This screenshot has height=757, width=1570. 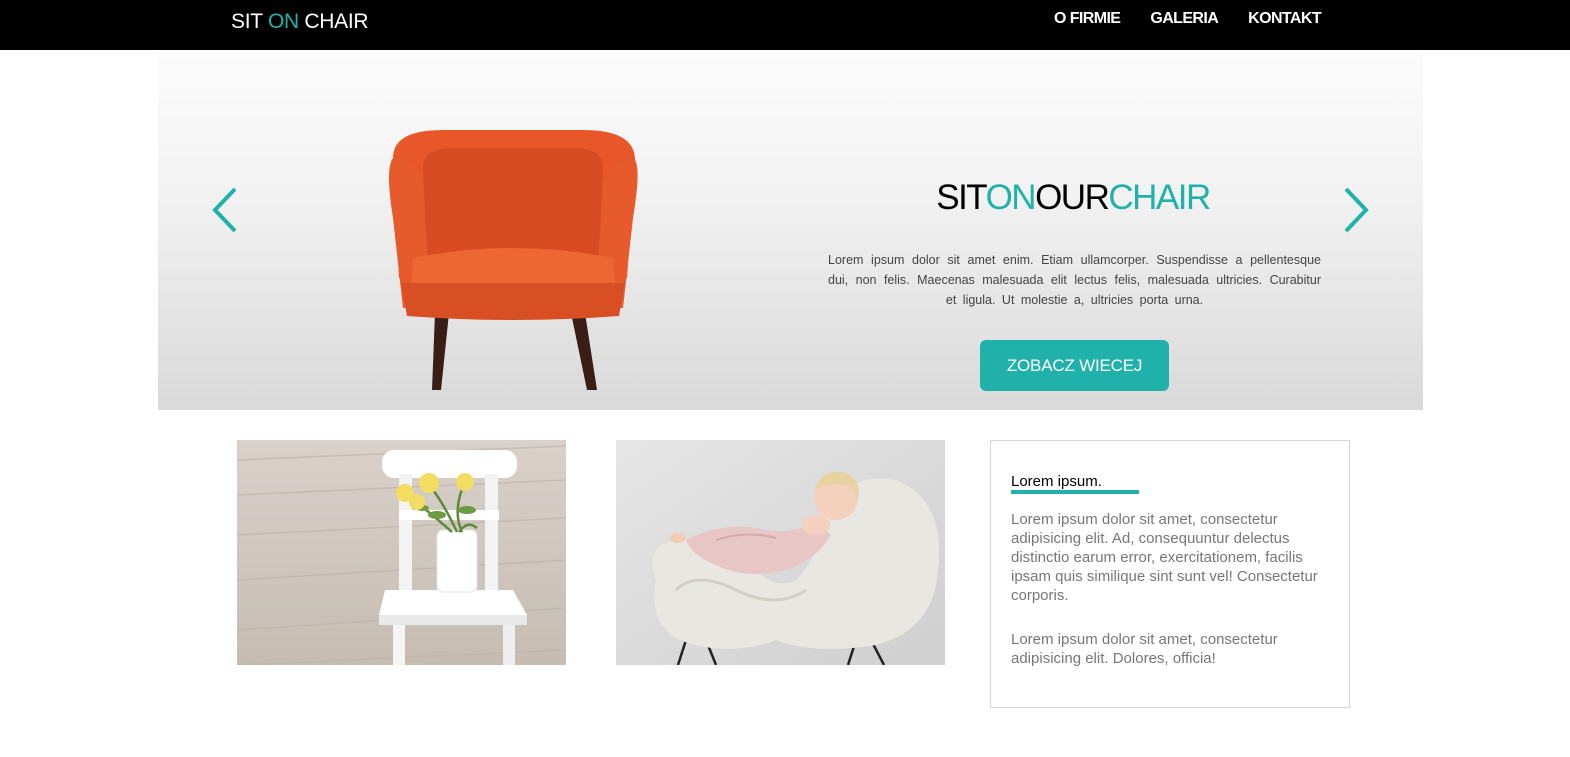 I want to click on info-title: Lorem ipsum., so click(x=1056, y=481).